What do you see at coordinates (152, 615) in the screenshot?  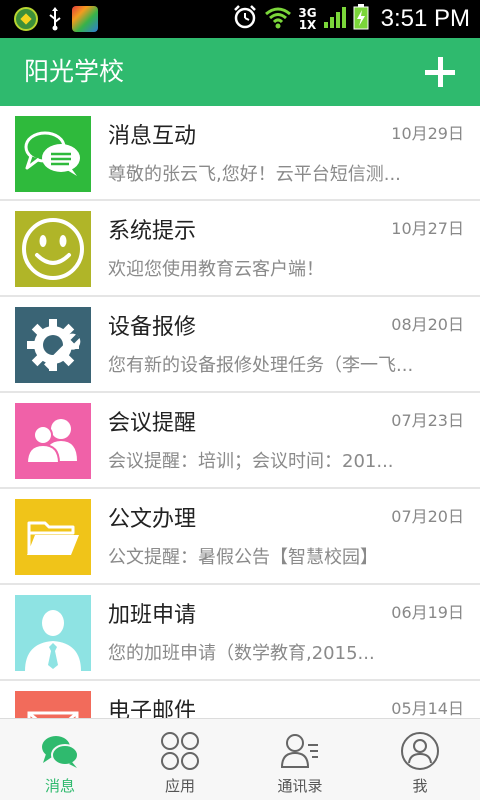 I see `message-title: 加班申请` at bounding box center [152, 615].